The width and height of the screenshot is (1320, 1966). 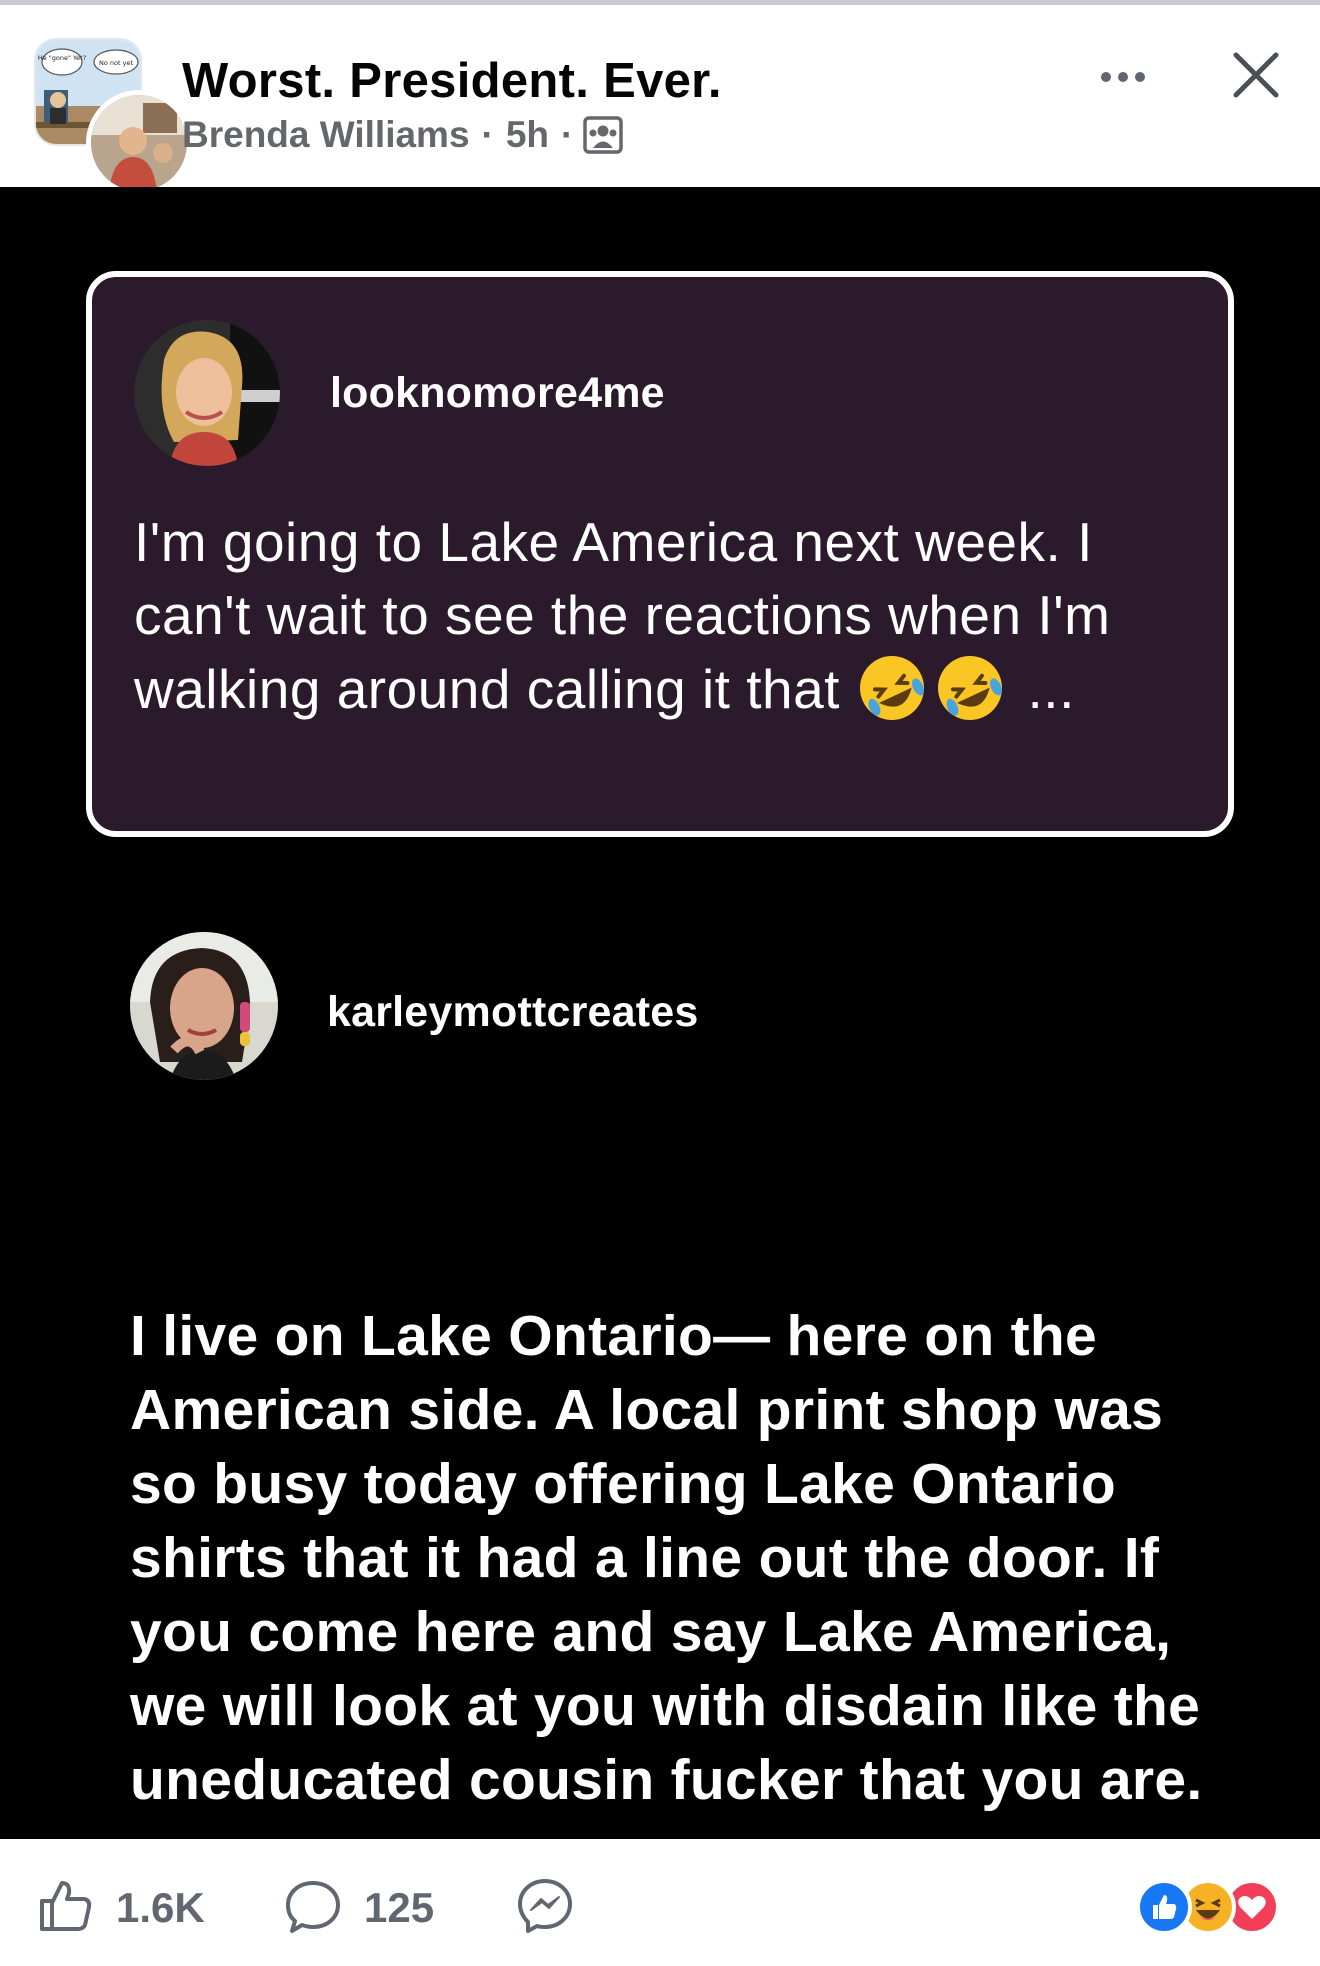 I want to click on caption-bubble-1: He "gone" Yet?, so click(x=62, y=58).